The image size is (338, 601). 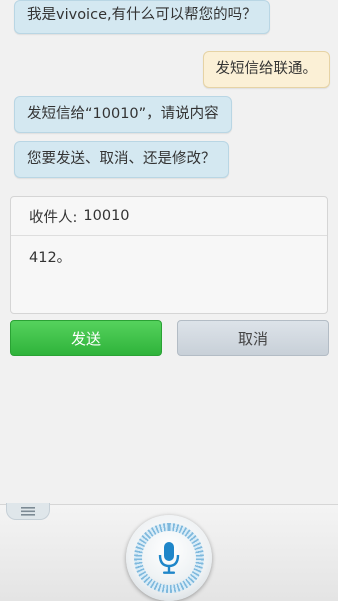 I want to click on mic-inner, so click(x=169, y=558).